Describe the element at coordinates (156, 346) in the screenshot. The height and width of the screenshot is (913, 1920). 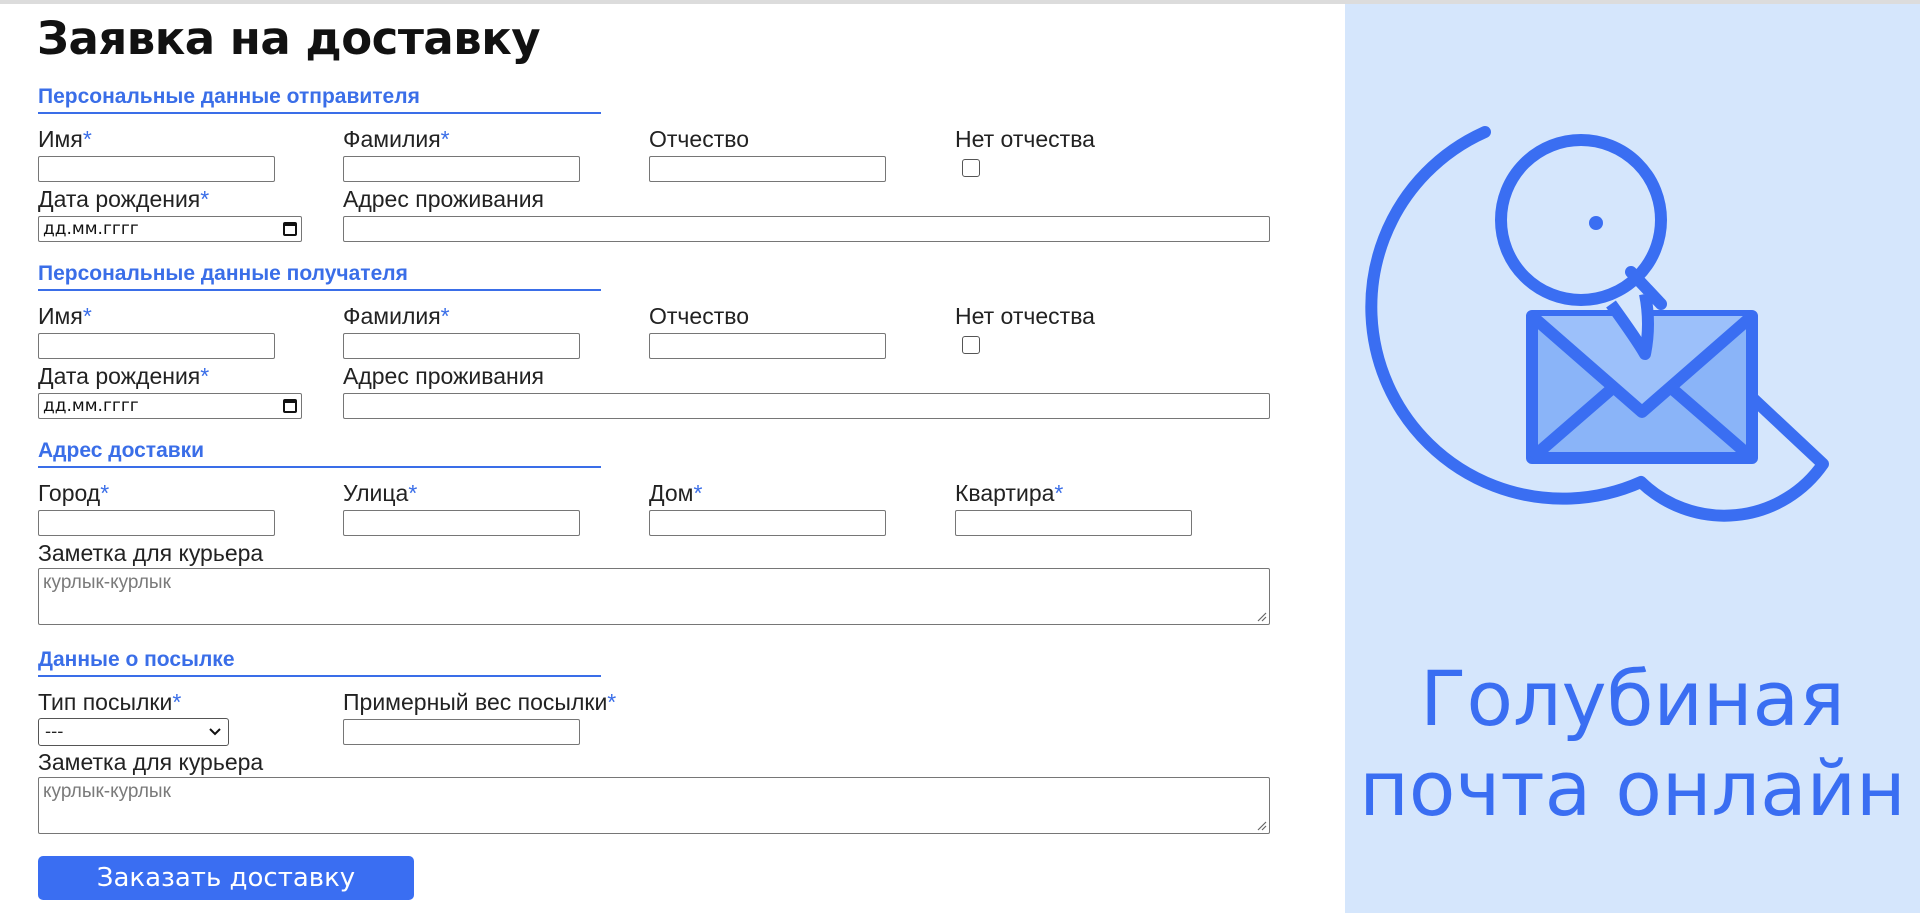
I see `recipient-first-name-input` at that location.